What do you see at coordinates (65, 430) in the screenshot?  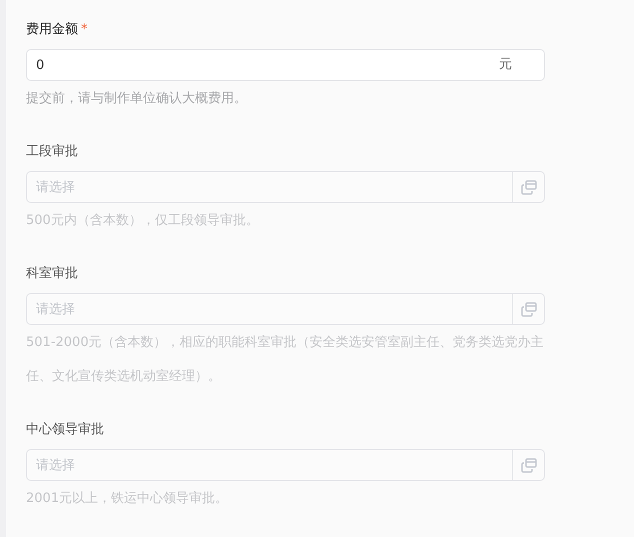 I see `field-label: 中心领导审批` at bounding box center [65, 430].